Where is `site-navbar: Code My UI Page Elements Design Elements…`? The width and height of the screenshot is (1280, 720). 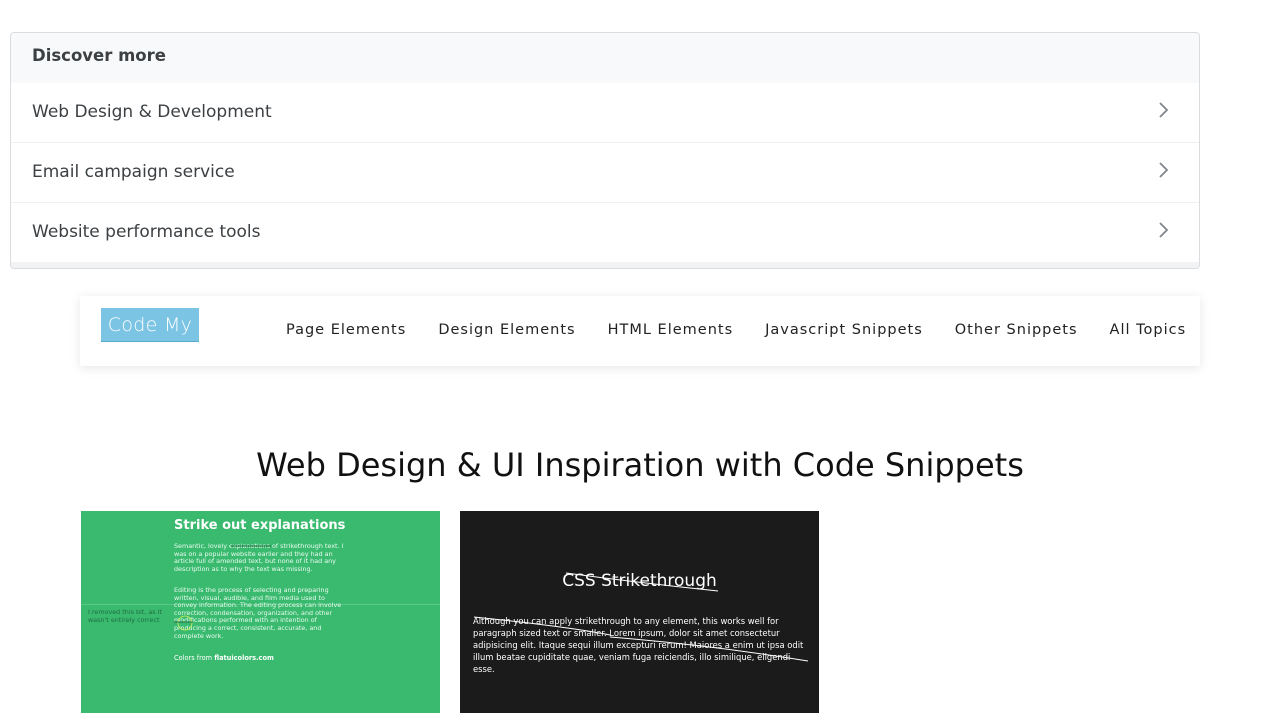 site-navbar: Code My UI Page Elements Design Elements… is located at coordinates (640, 333).